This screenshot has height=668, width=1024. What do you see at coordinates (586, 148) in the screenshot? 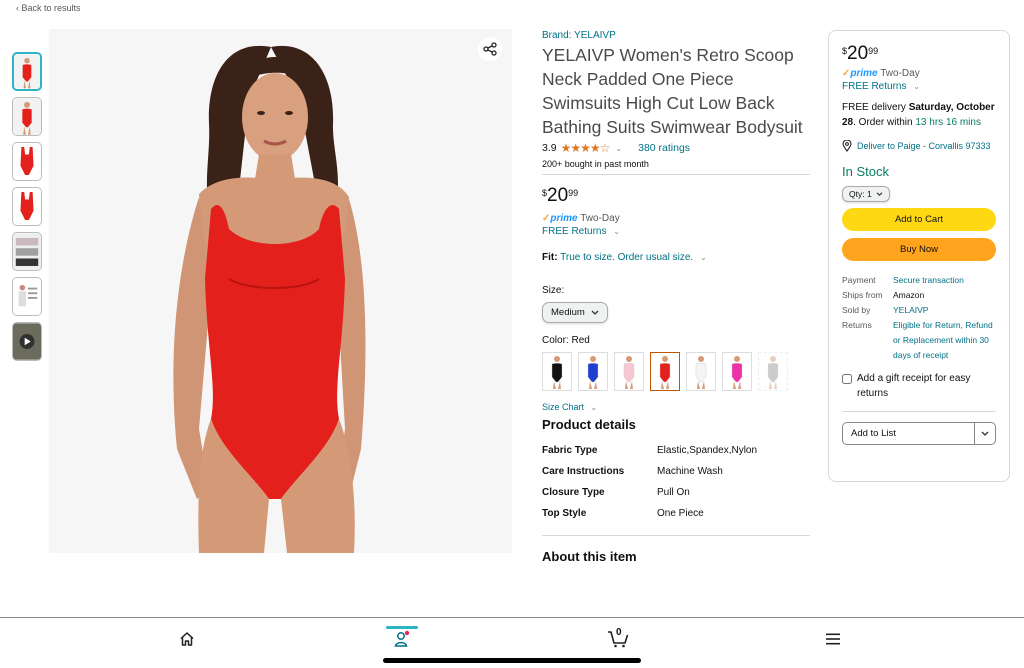
I see `star-rating-icon: ★★★★☆` at bounding box center [586, 148].